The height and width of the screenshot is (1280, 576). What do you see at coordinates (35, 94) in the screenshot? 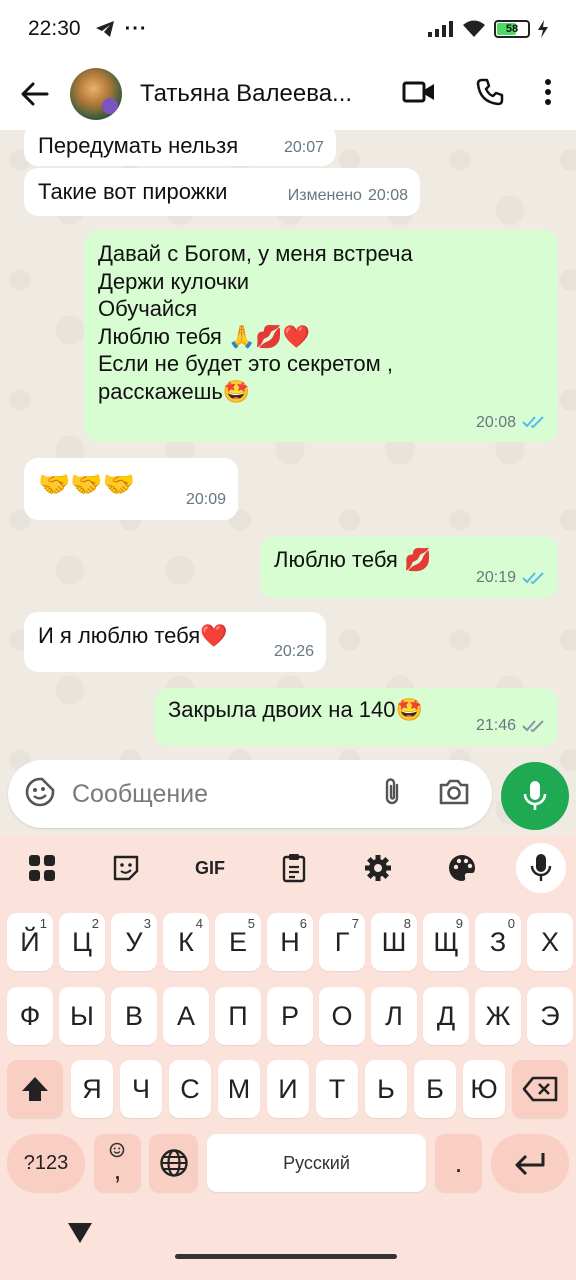
I see `back-button` at bounding box center [35, 94].